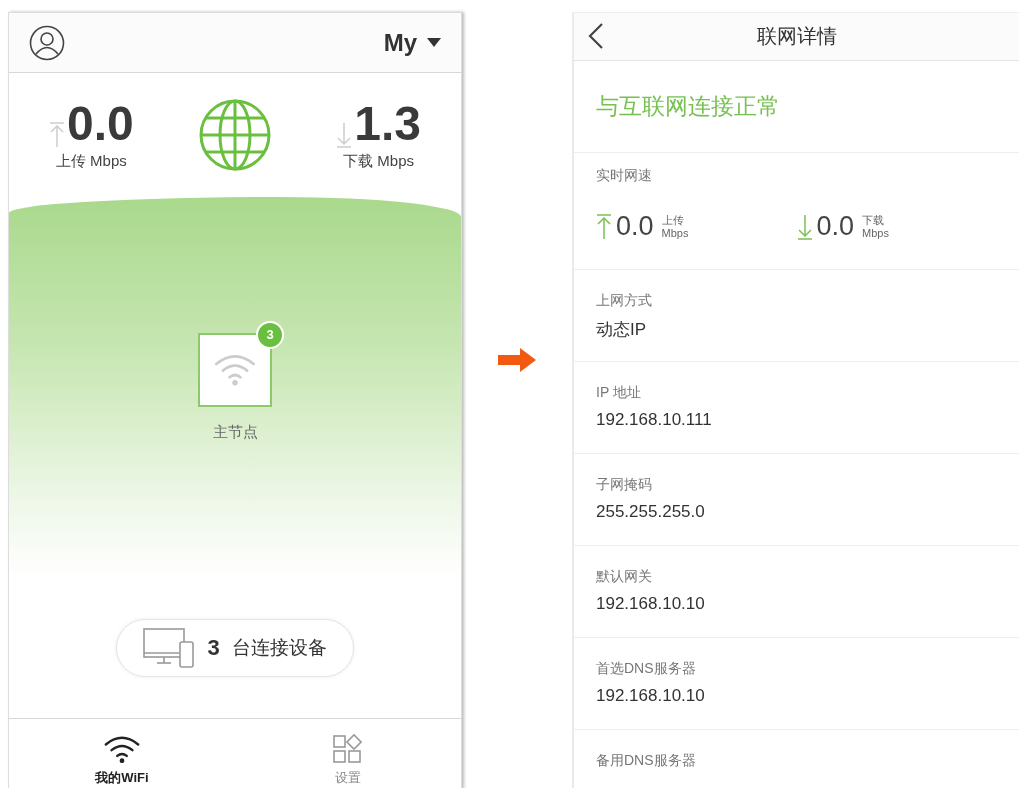  I want to click on device-count-badge: 3, so click(270, 334).